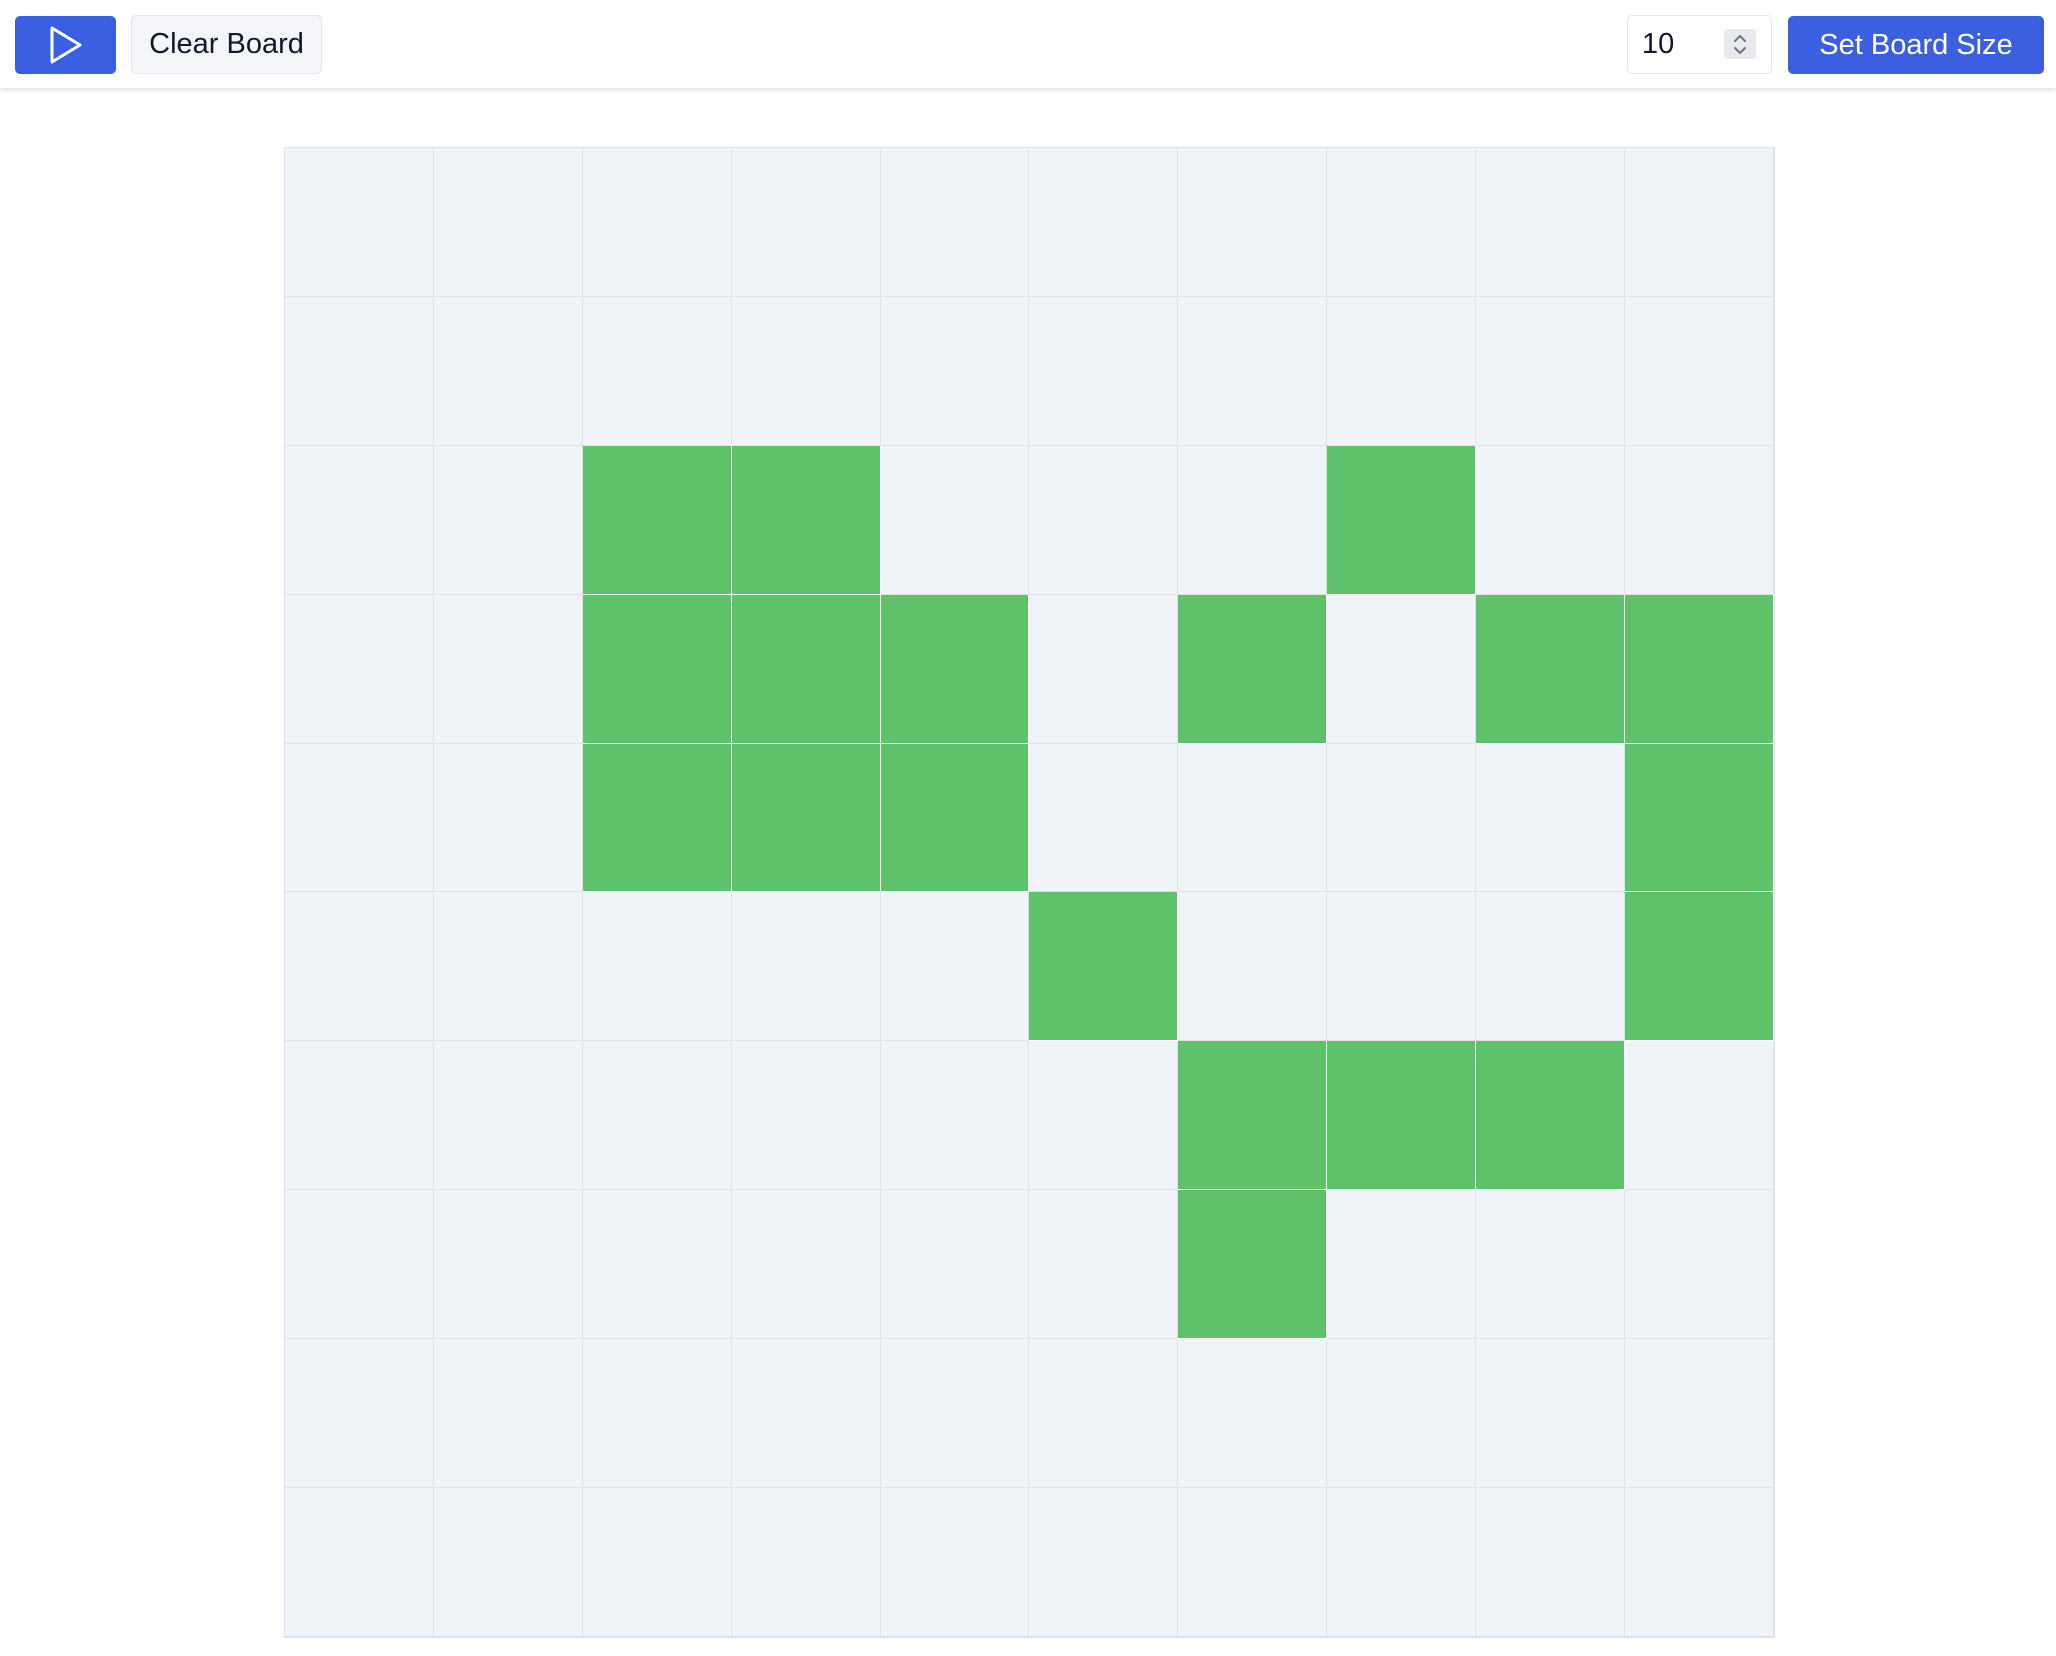 This screenshot has width=2056, height=1656. Describe the element at coordinates (1916, 45) in the screenshot. I see `set-board-size-button: Set Board Size` at that location.